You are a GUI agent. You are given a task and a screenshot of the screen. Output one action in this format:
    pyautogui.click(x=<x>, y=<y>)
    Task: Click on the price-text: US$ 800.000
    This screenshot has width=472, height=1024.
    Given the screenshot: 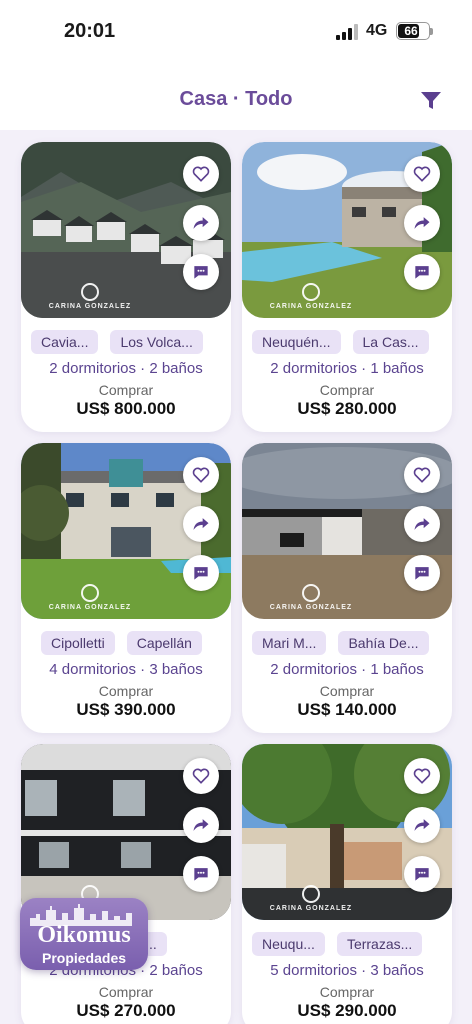 What is the action you would take?
    pyautogui.click(x=126, y=408)
    